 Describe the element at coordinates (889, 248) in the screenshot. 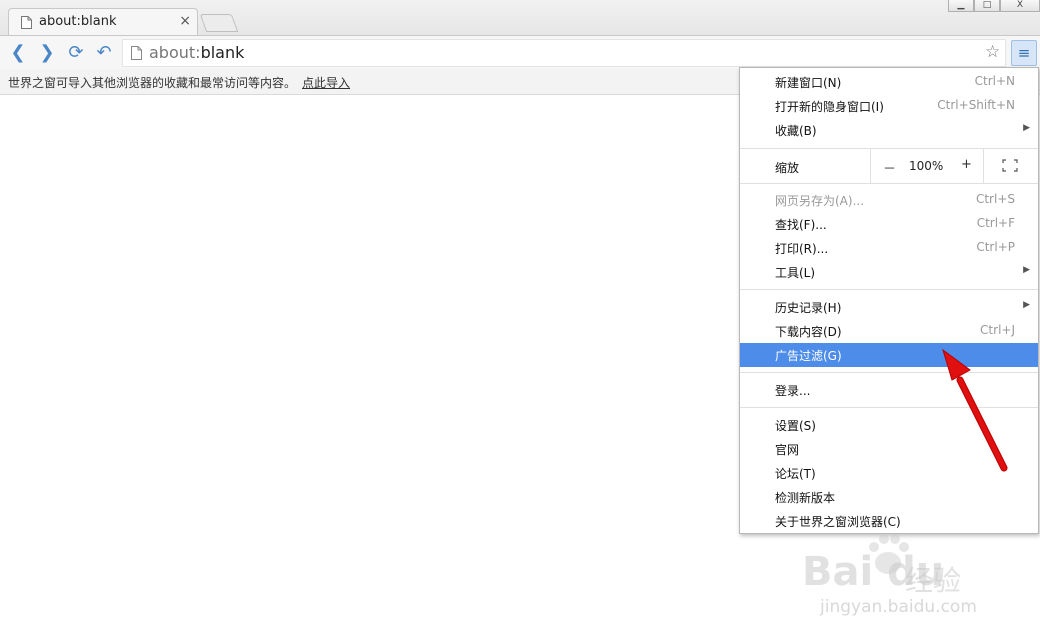

I see `menu-item-print: 打印(R)... Ctrl+P` at that location.